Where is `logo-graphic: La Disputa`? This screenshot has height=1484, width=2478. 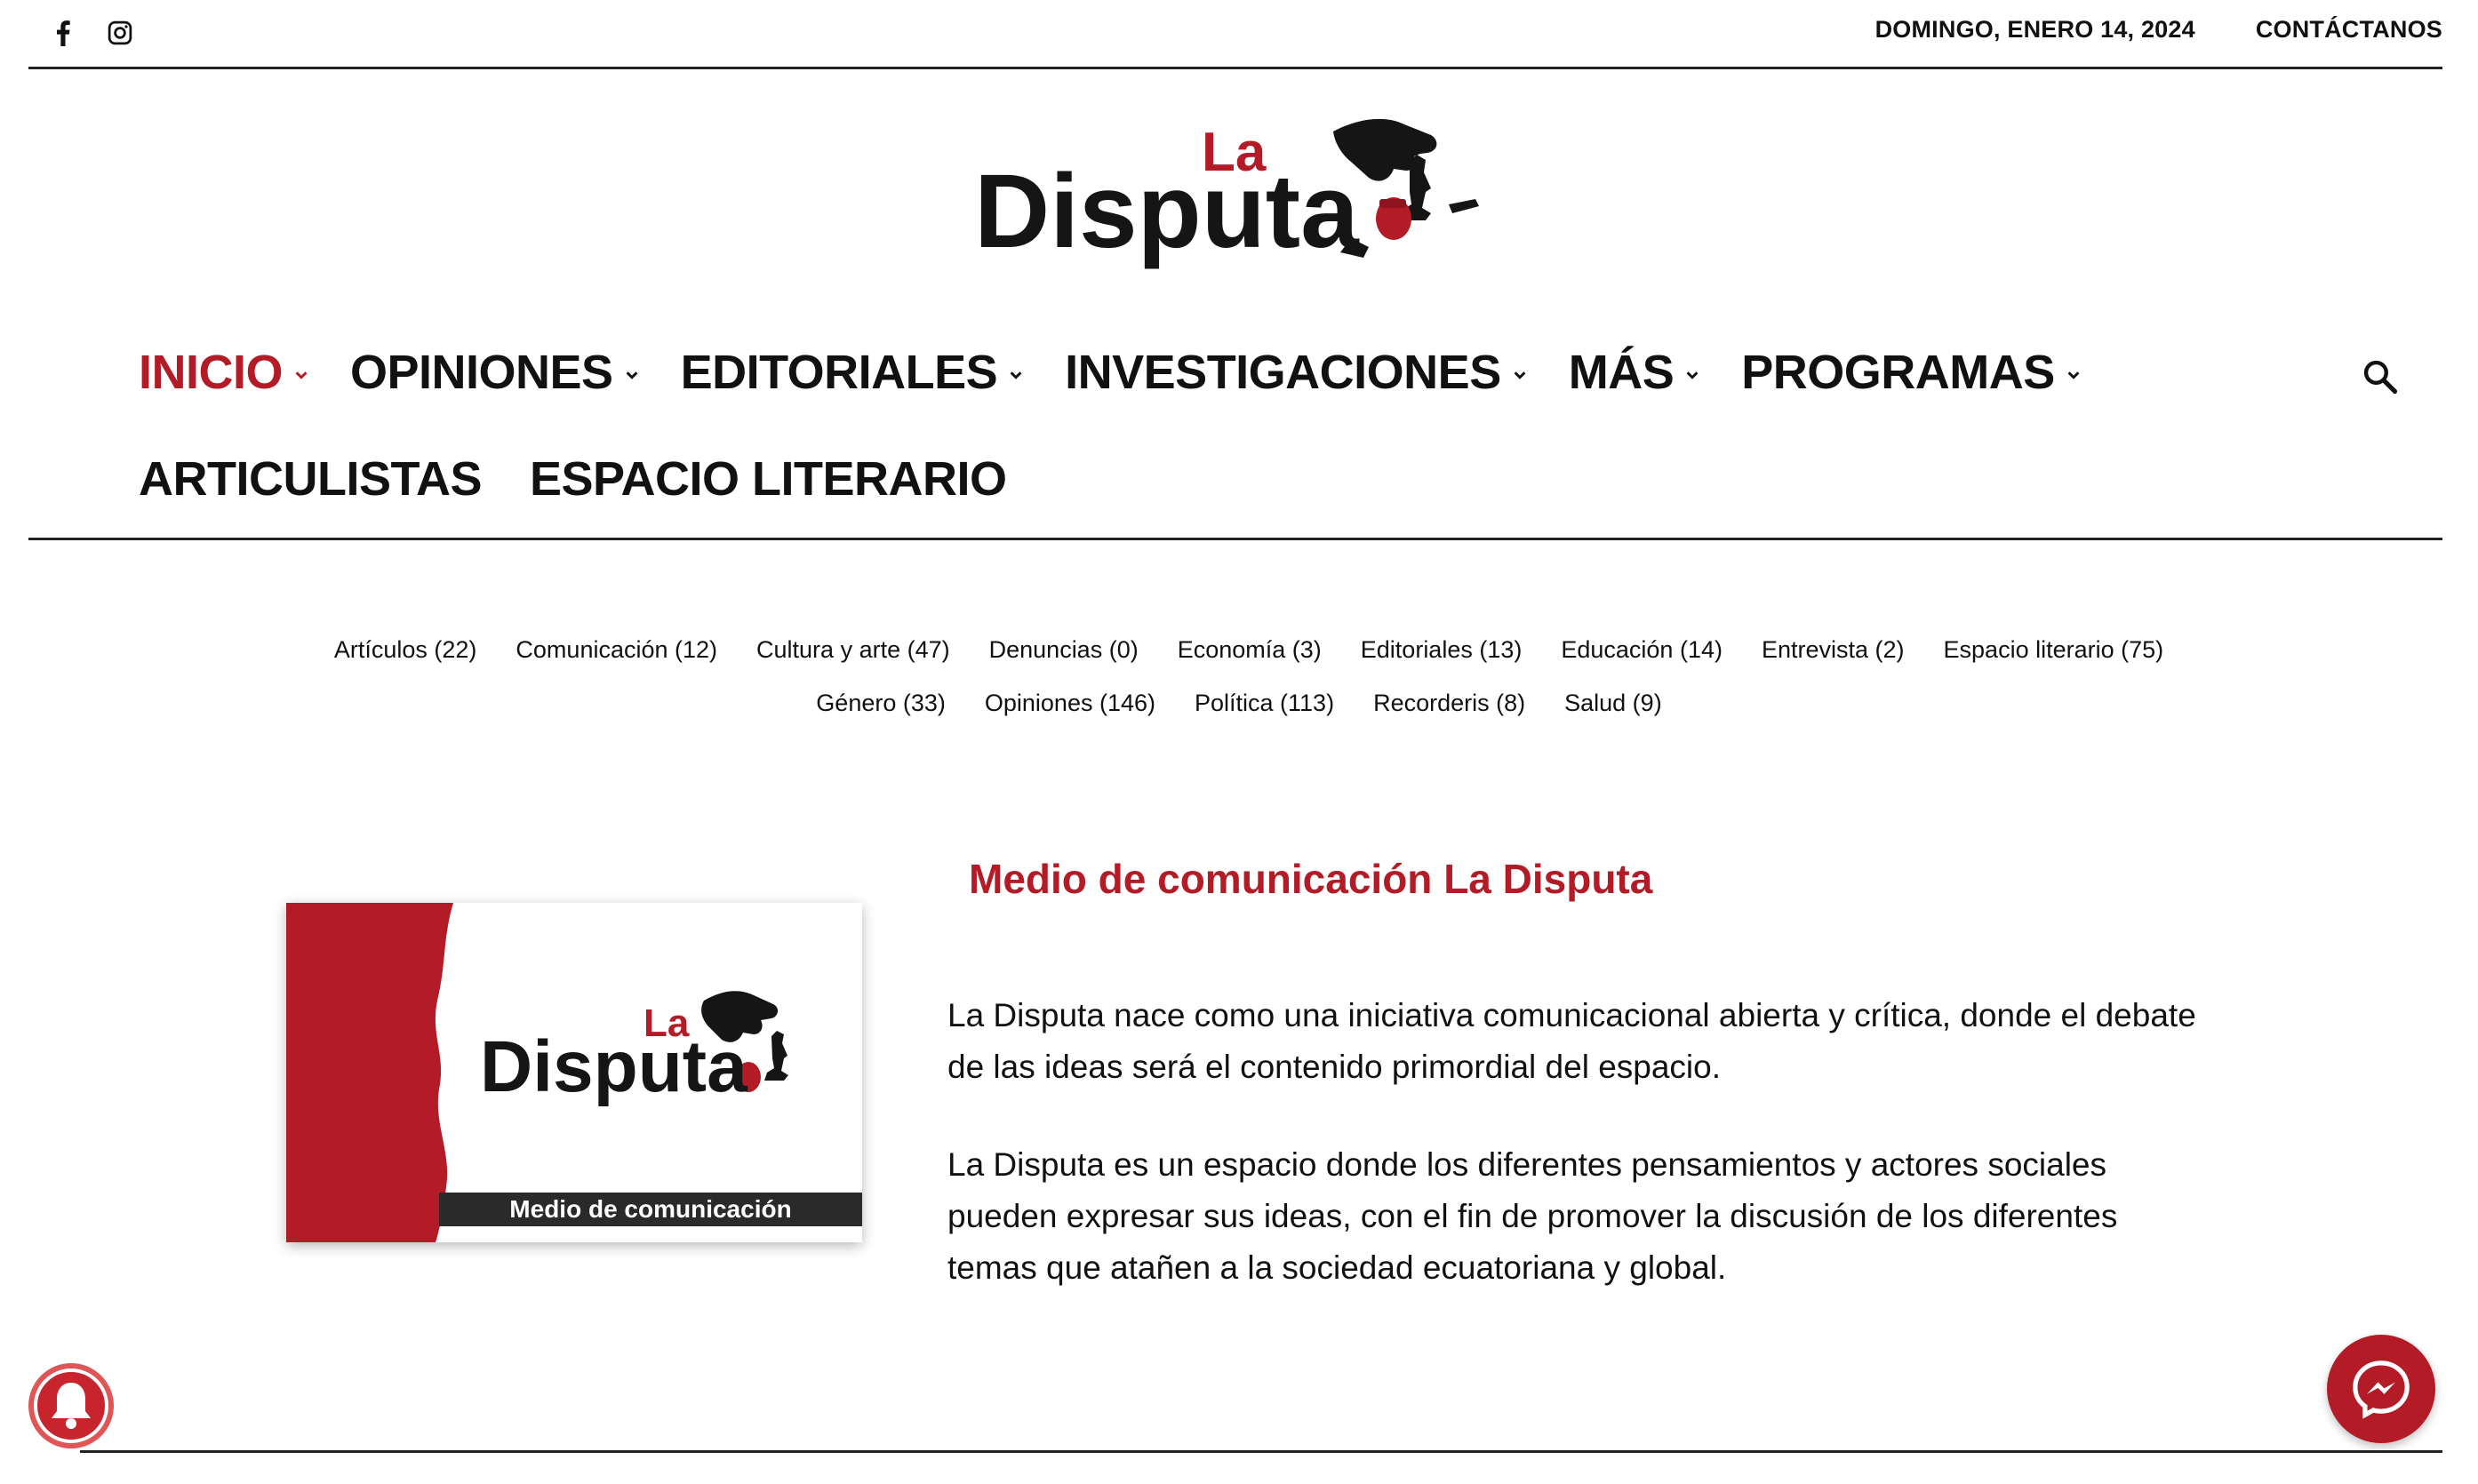
logo-graphic: La Disputa is located at coordinates (1226, 194).